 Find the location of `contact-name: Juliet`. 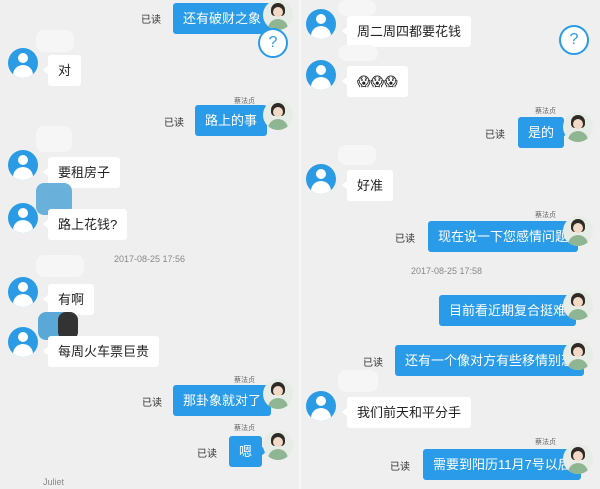

contact-name: Juliet is located at coordinates (54, 482).